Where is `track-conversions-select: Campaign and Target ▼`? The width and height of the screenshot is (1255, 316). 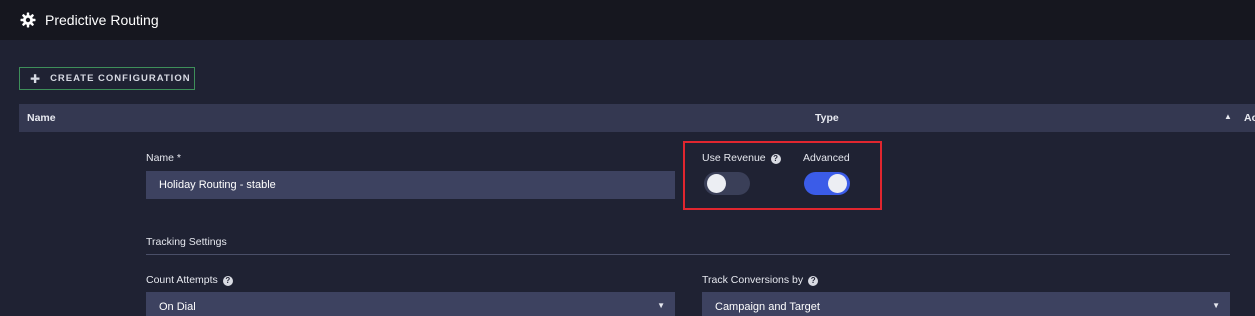
track-conversions-select: Campaign and Target ▼ is located at coordinates (966, 304).